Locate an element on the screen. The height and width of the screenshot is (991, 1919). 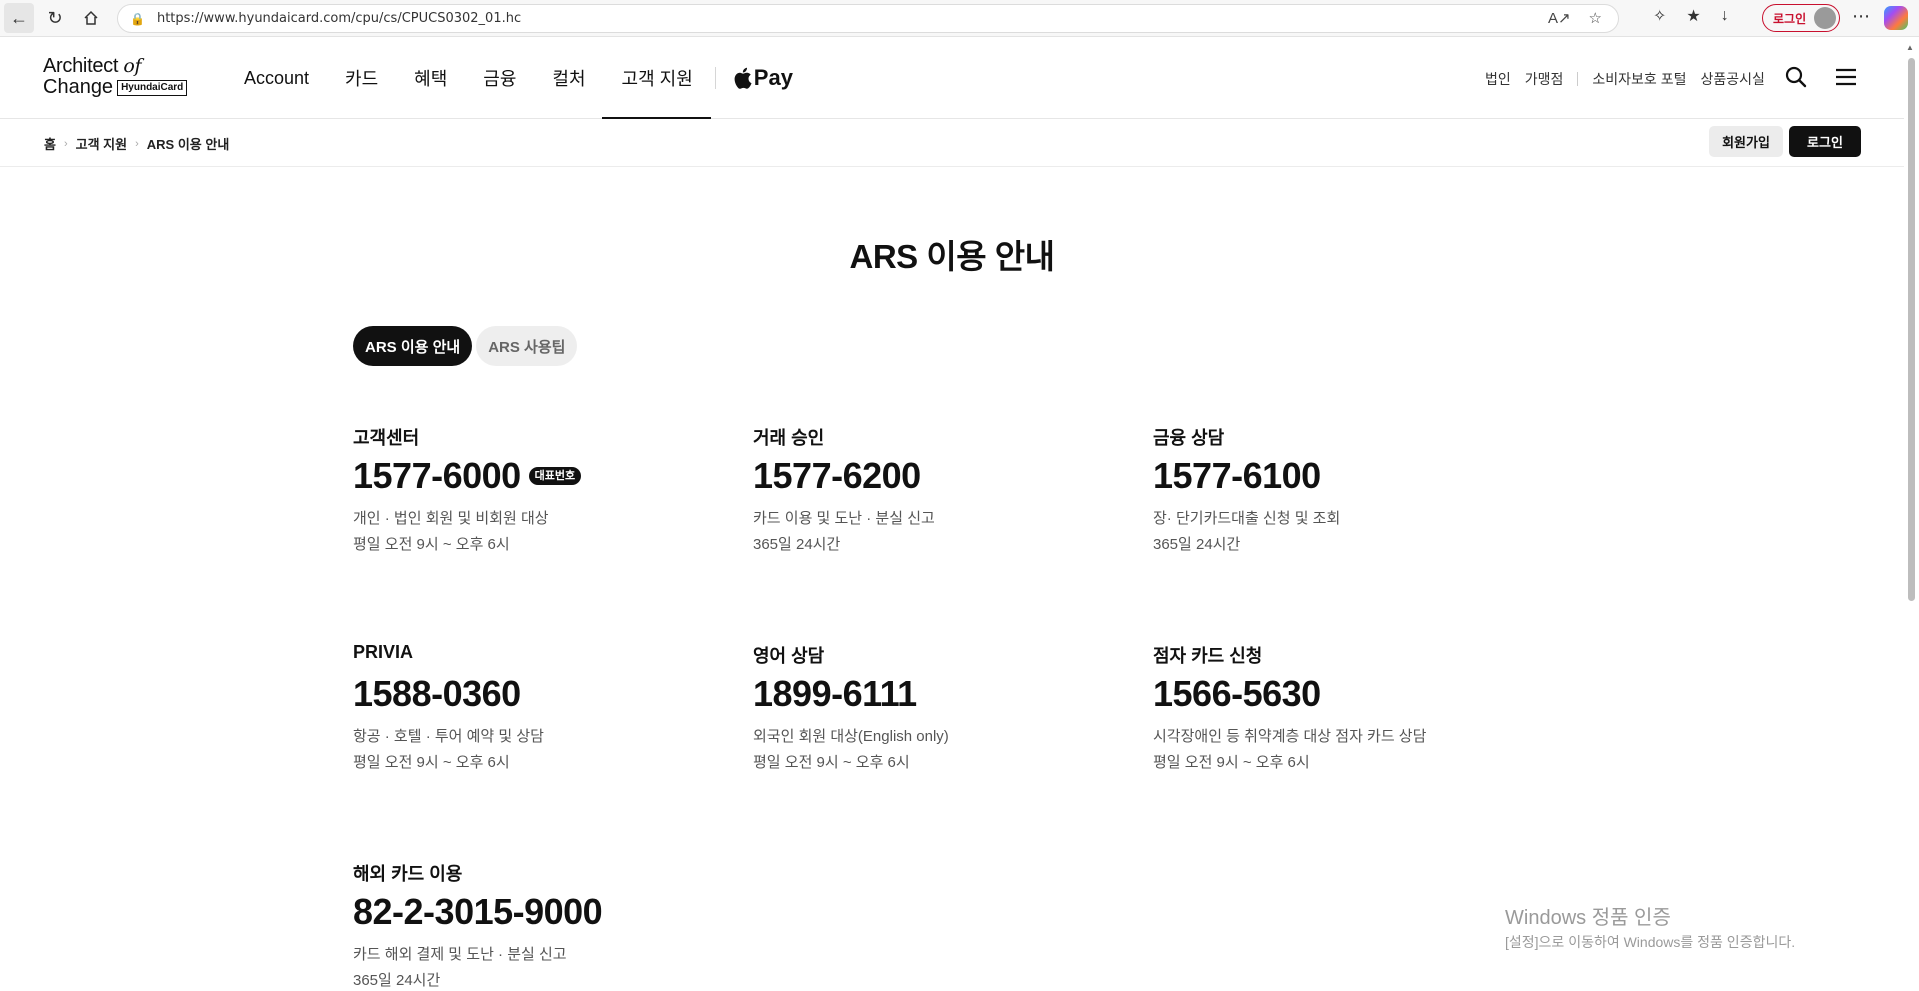
link-consumer-portal: 소비자보호 포털 is located at coordinates (1639, 79).